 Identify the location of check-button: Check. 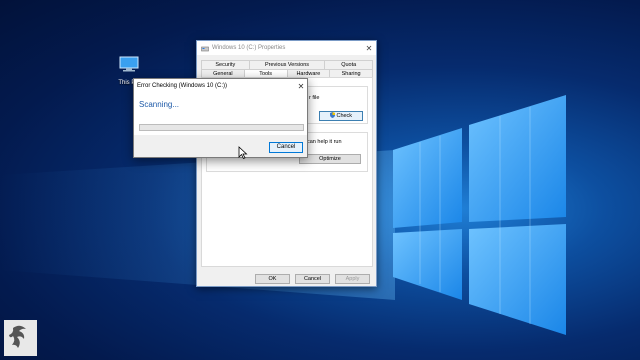
(341, 116).